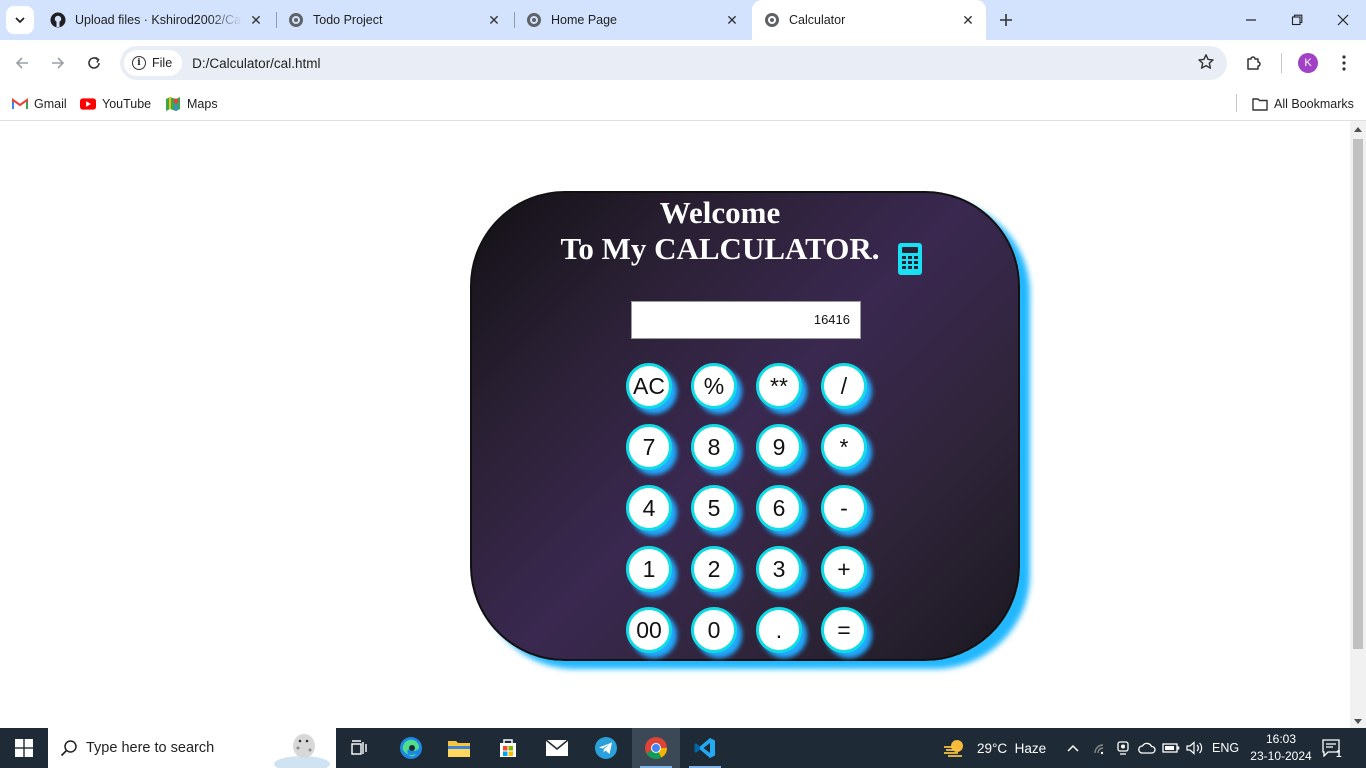 Image resolution: width=1366 pixels, height=768 pixels. Describe the element at coordinates (779, 447) in the screenshot. I see `key-9: 9` at that location.